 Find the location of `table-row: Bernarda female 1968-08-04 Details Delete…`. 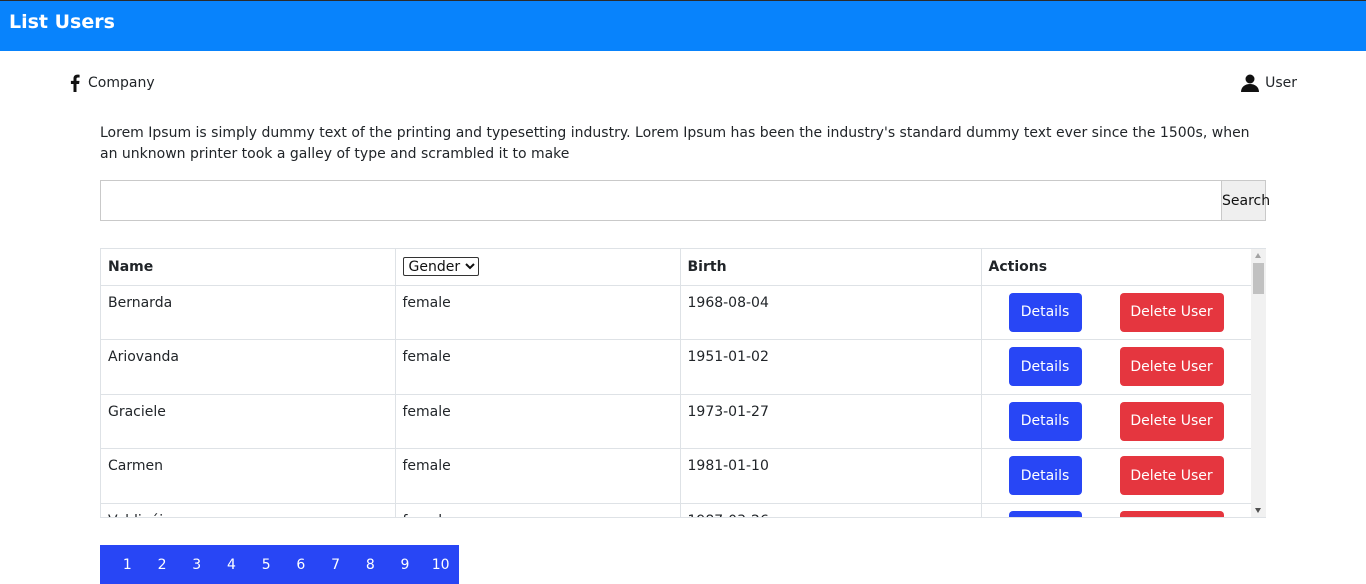

table-row: Bernarda female 1968-08-04 Details Delete… is located at coordinates (676, 312).